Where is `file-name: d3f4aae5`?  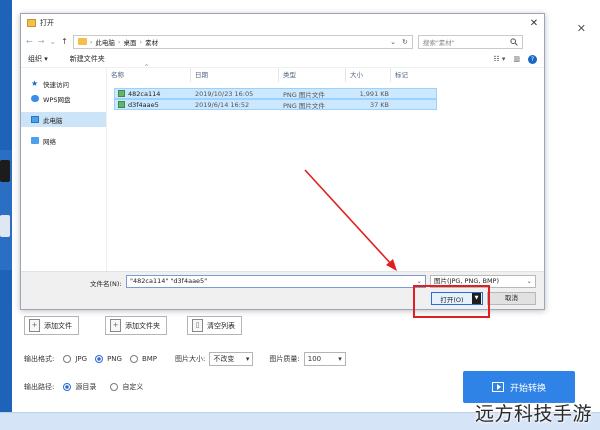 file-name: d3f4aae5 is located at coordinates (143, 104).